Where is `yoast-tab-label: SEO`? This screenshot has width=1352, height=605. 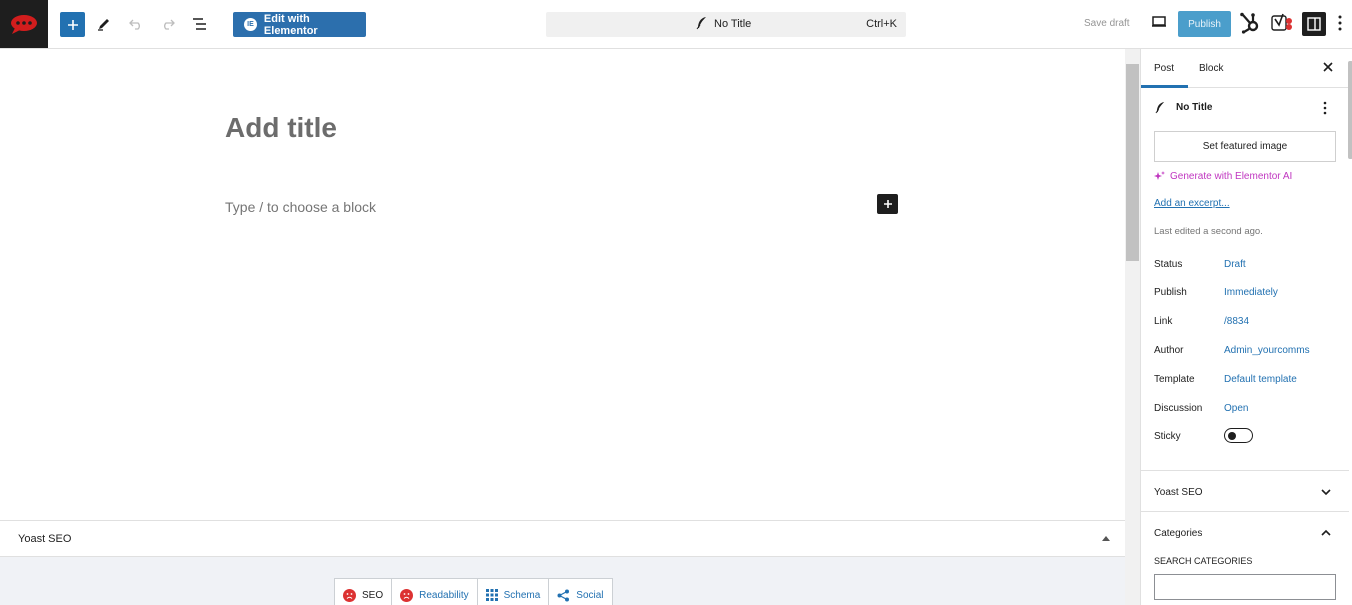 yoast-tab-label: SEO is located at coordinates (373, 595).